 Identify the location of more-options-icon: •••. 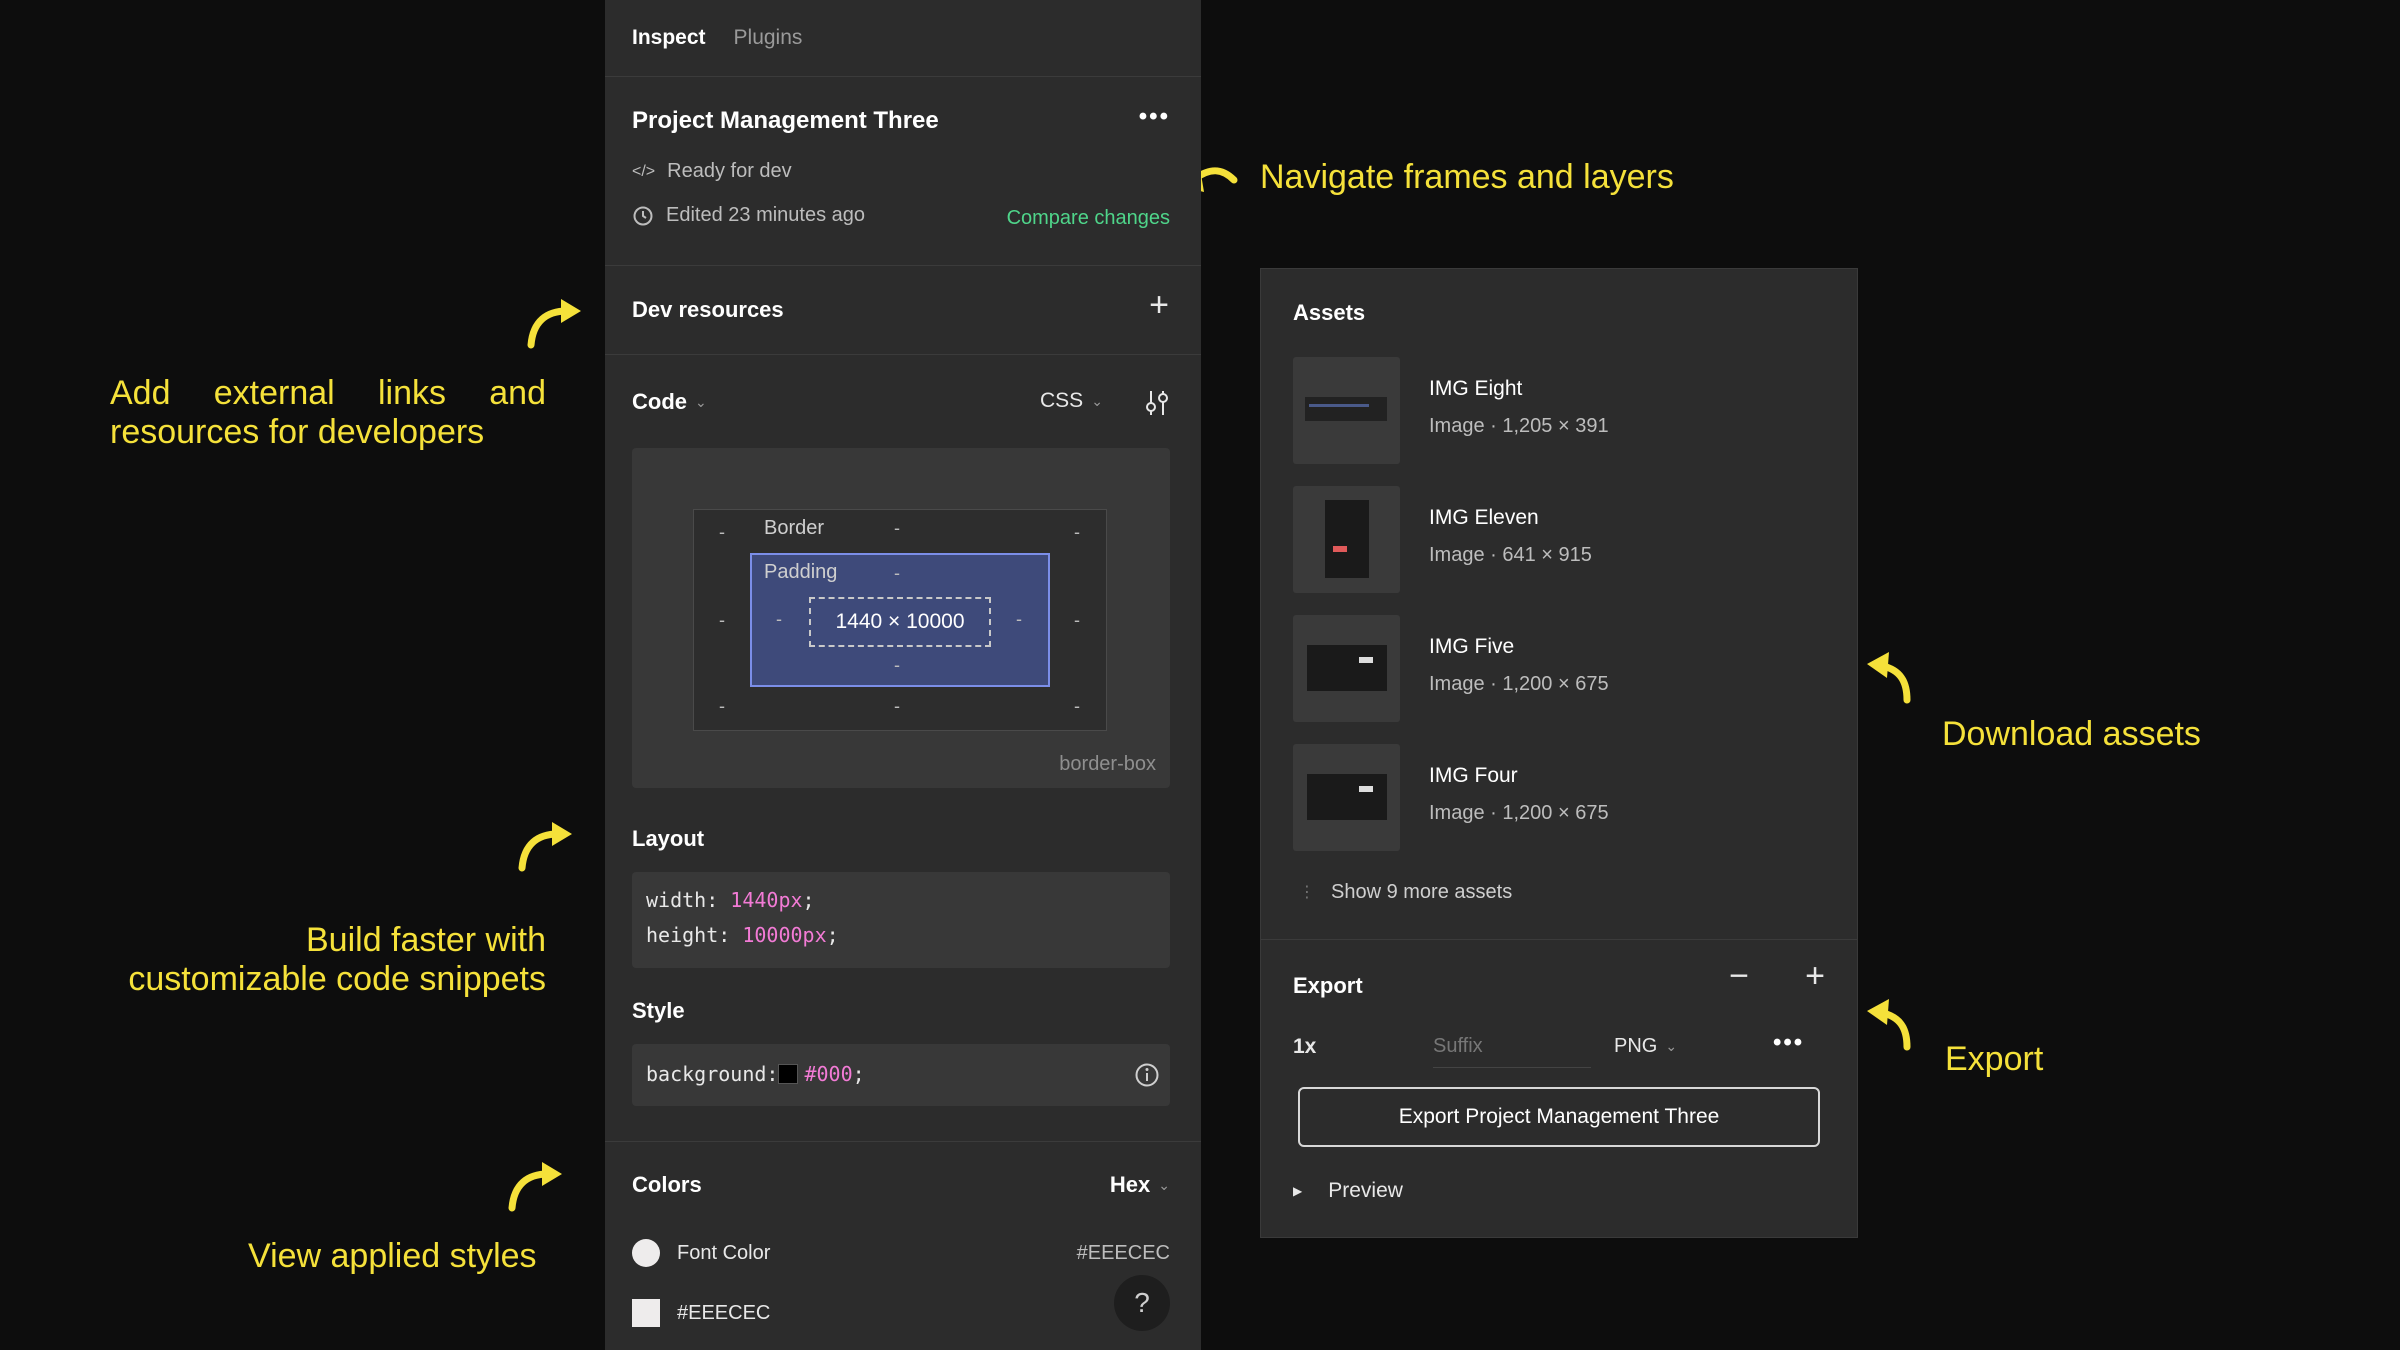
(1154, 117).